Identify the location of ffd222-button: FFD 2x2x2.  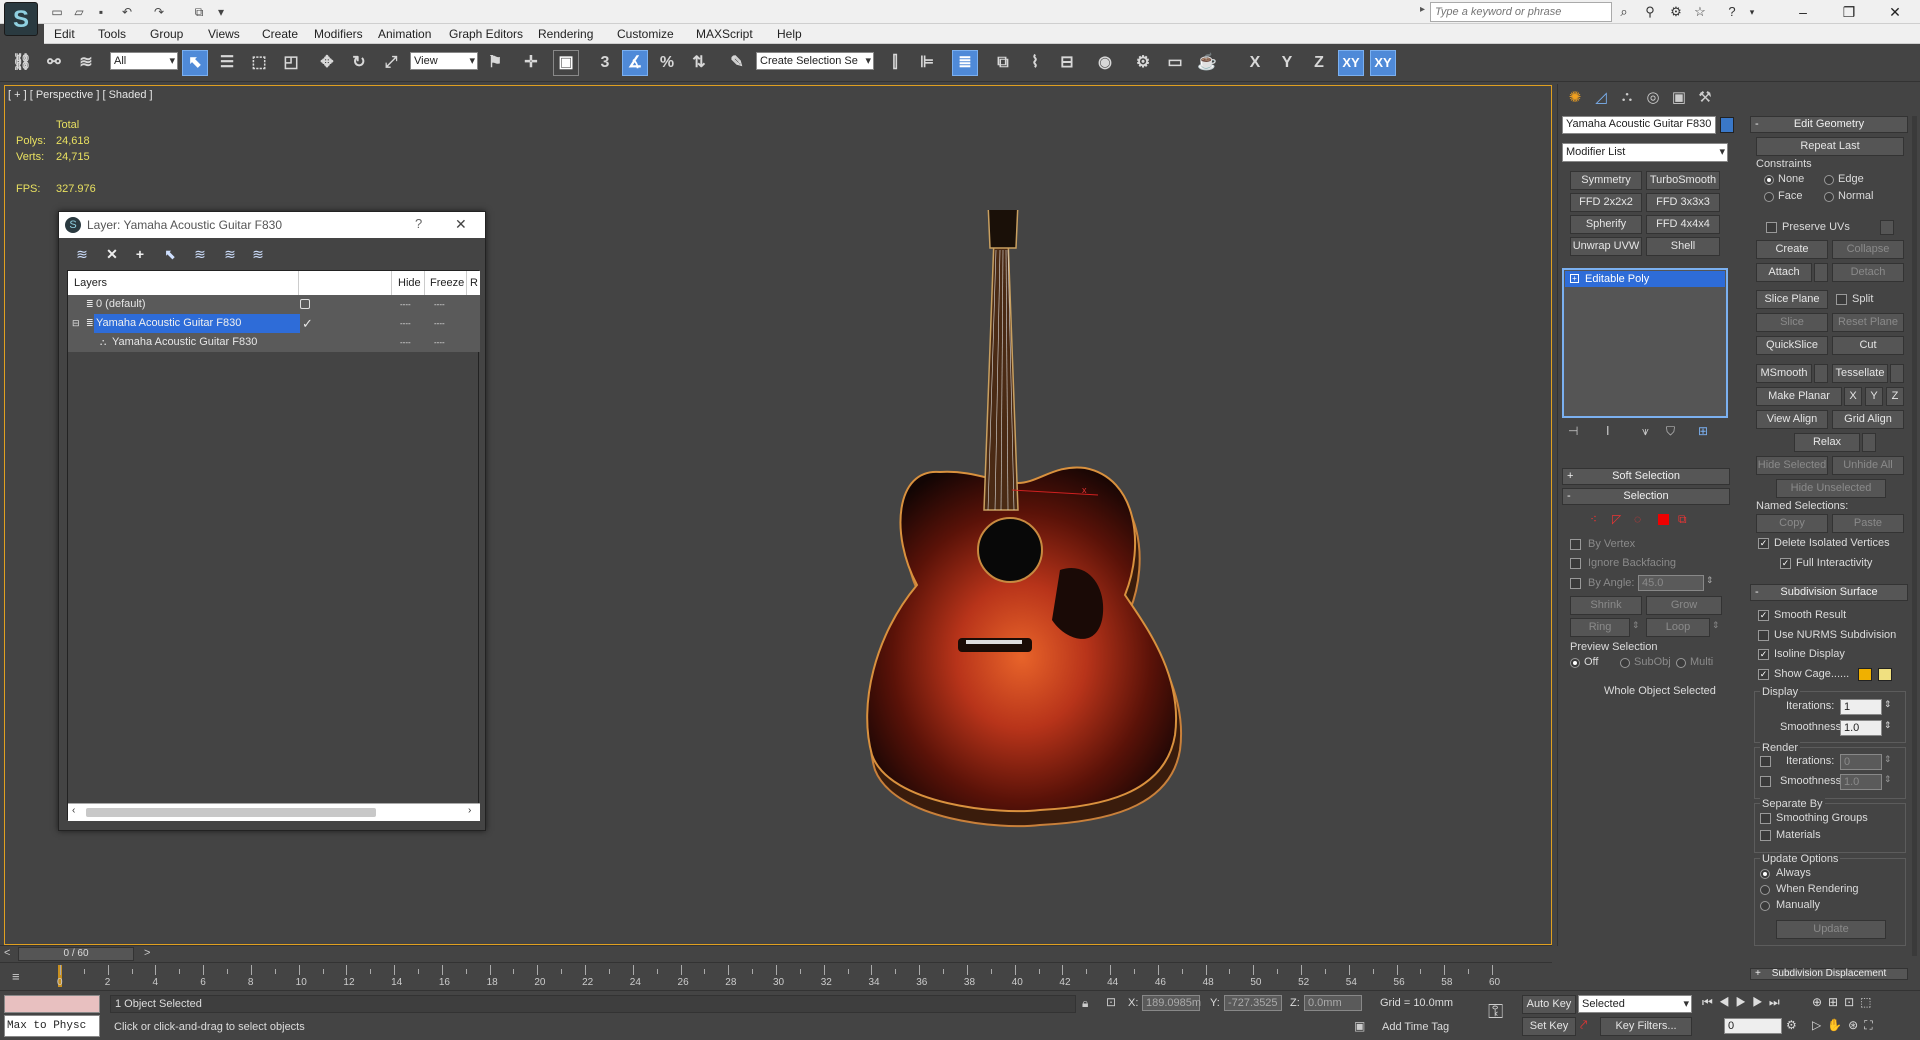
(1606, 202).